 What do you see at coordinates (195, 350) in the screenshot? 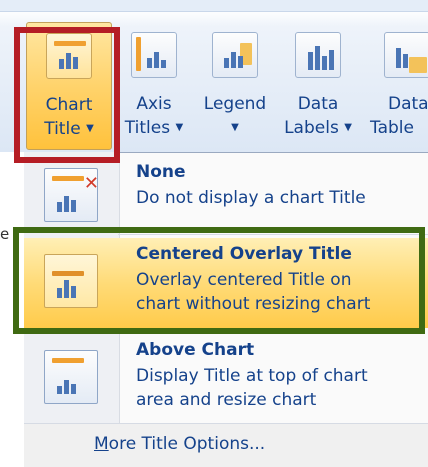
I see `menu-item-title: Above Chart` at bounding box center [195, 350].